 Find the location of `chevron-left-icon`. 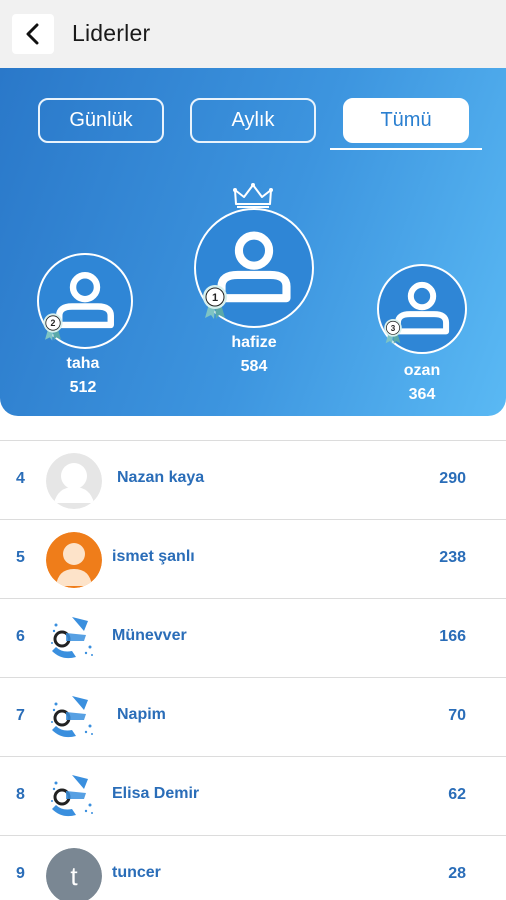

chevron-left-icon is located at coordinates (32, 34).